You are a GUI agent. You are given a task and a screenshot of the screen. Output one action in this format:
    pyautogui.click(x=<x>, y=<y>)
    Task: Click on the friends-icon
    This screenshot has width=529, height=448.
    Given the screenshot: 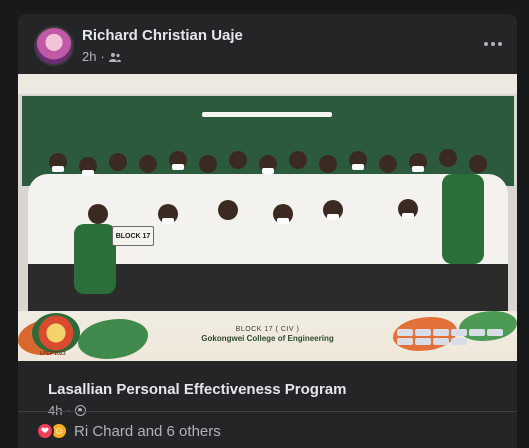 What is the action you would take?
    pyautogui.click(x=114, y=57)
    